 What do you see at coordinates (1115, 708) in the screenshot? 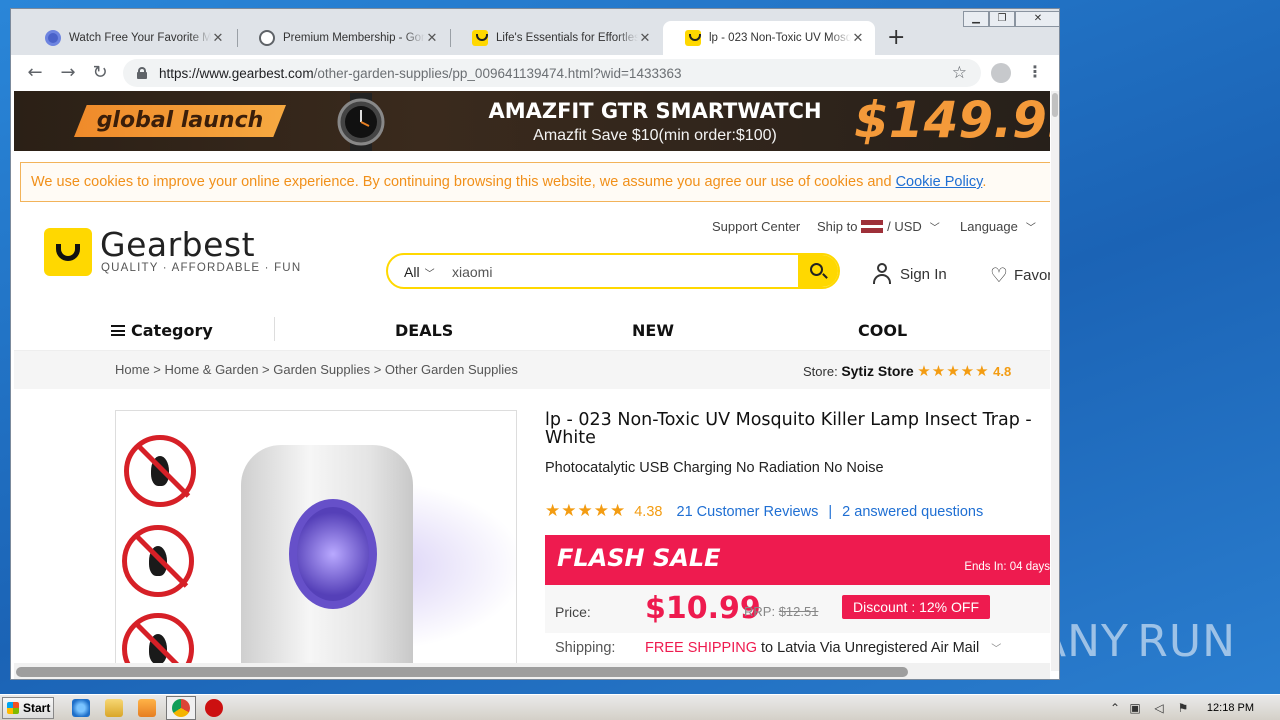
I see `show-hidden-icons-icon: ⌃` at bounding box center [1115, 708].